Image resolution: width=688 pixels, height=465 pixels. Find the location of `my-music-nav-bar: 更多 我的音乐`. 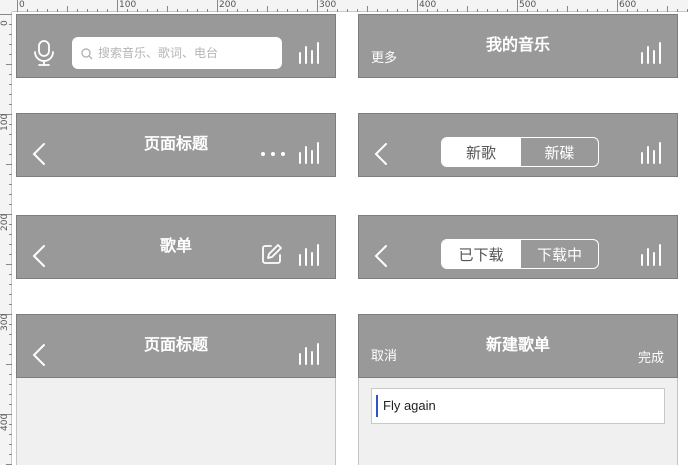

my-music-nav-bar: 更多 我的音乐 is located at coordinates (518, 46).